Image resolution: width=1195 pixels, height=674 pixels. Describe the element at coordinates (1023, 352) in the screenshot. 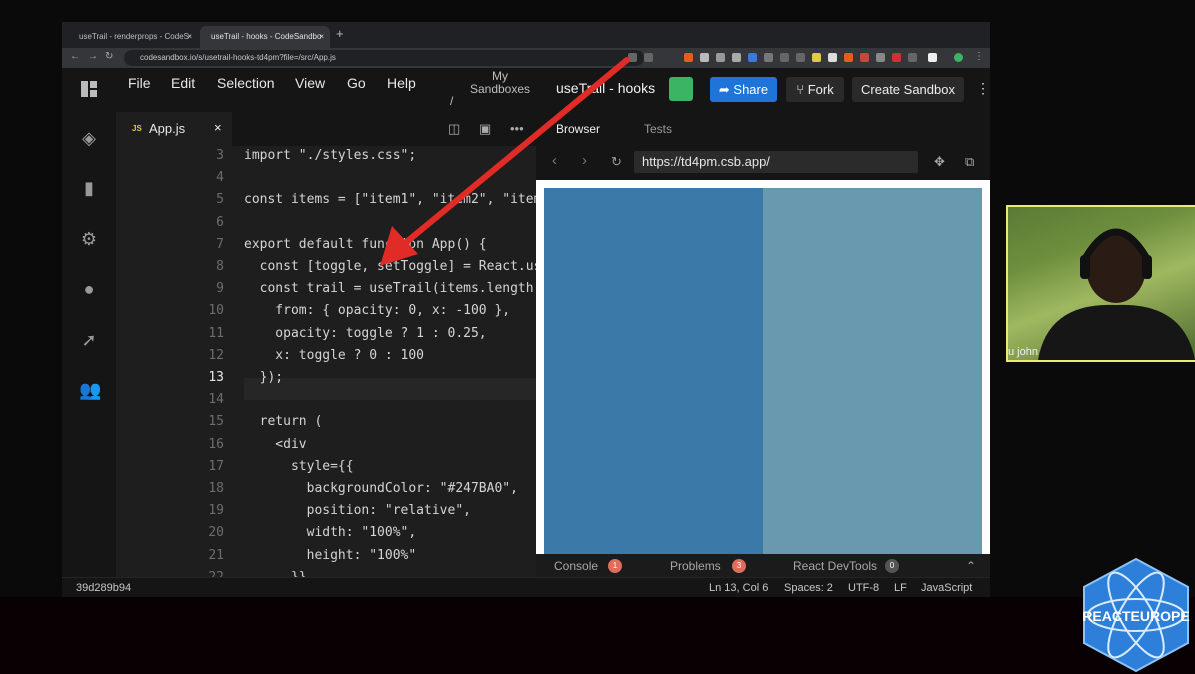

I see `participant-name: u john` at that location.